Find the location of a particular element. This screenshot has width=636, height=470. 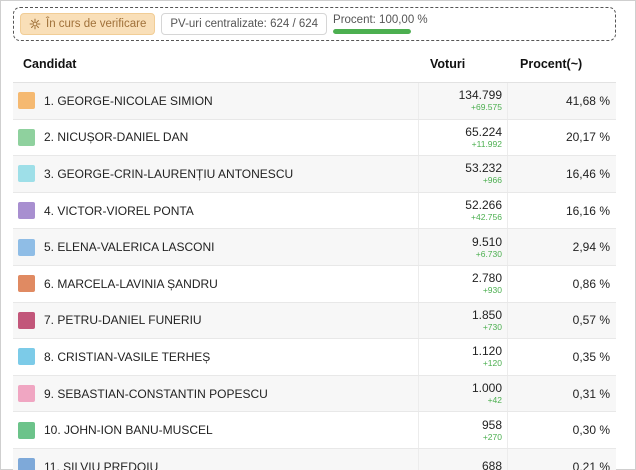

votes-delta: +966 is located at coordinates (492, 180).